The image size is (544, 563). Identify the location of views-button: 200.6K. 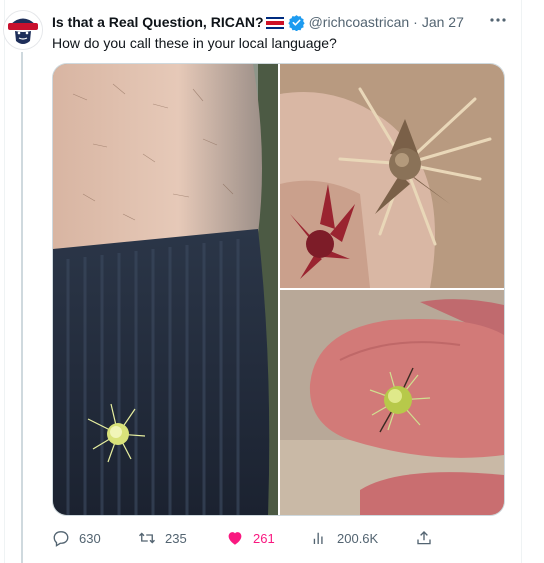
(344, 538).